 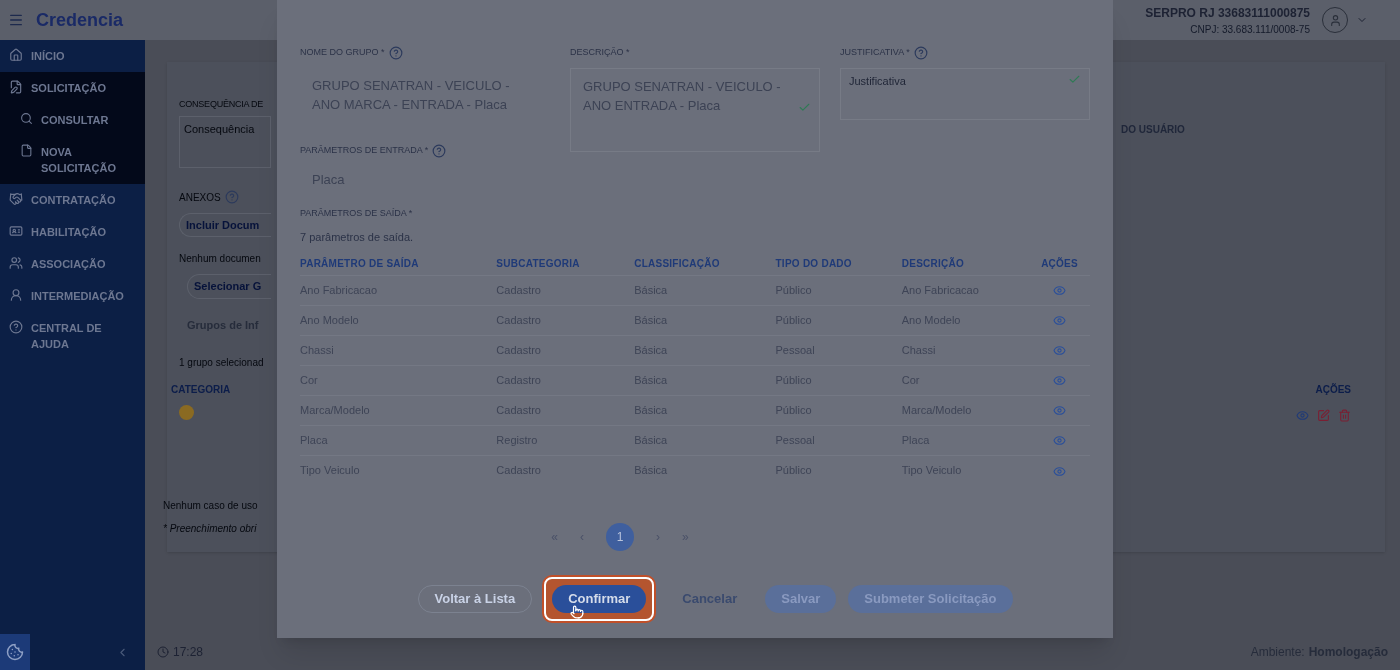 What do you see at coordinates (222, 104) in the screenshot?
I see `field-label: CONSEQUÊNCIA DE` at bounding box center [222, 104].